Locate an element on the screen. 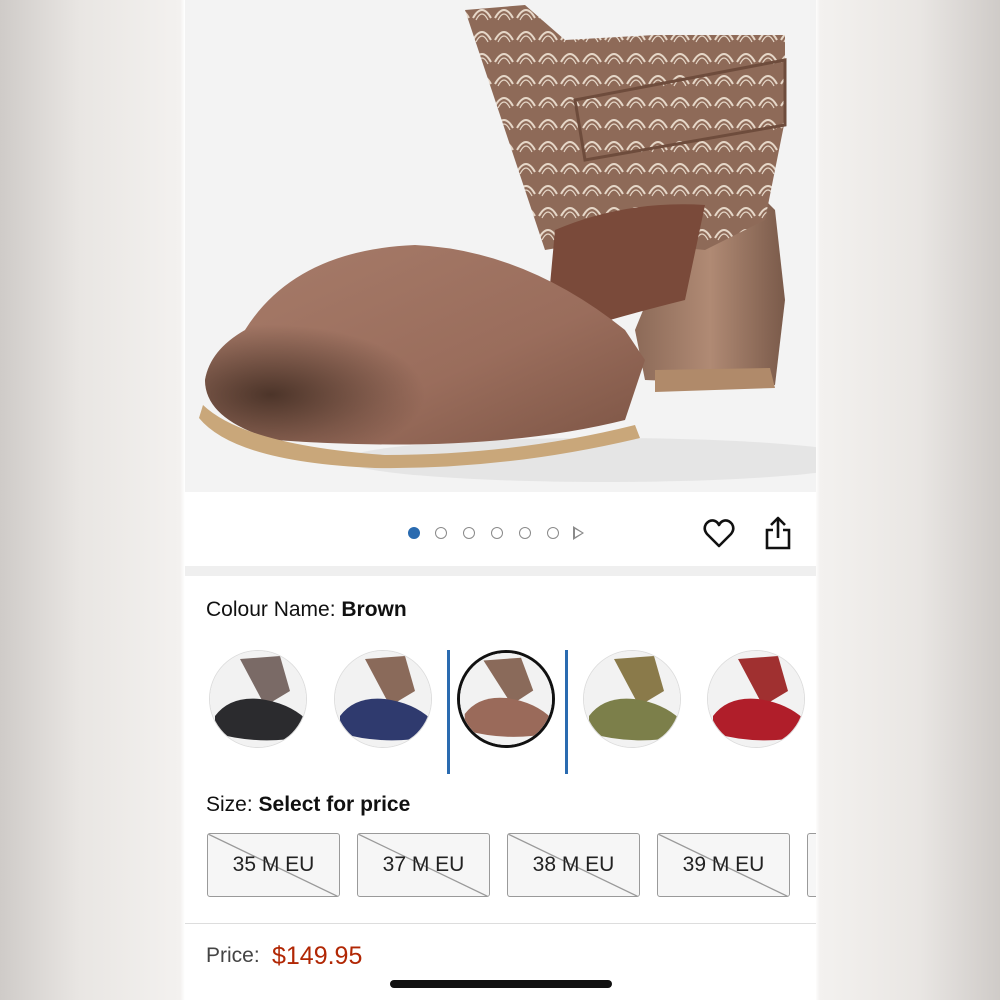 This screenshot has height=1000, width=1000. size-label: Size: Select for price is located at coordinates (308, 805).